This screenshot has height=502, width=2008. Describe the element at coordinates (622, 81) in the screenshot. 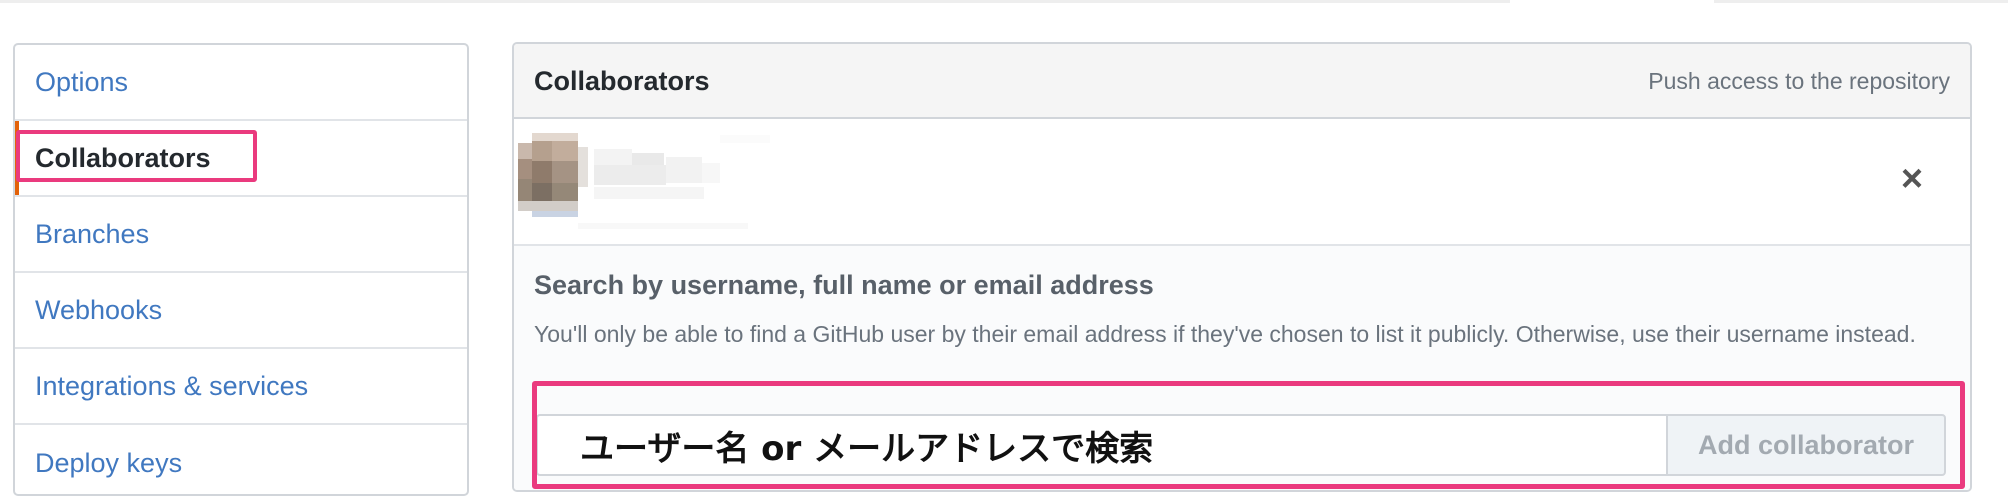

I see `panel-title: Collaborators` at that location.